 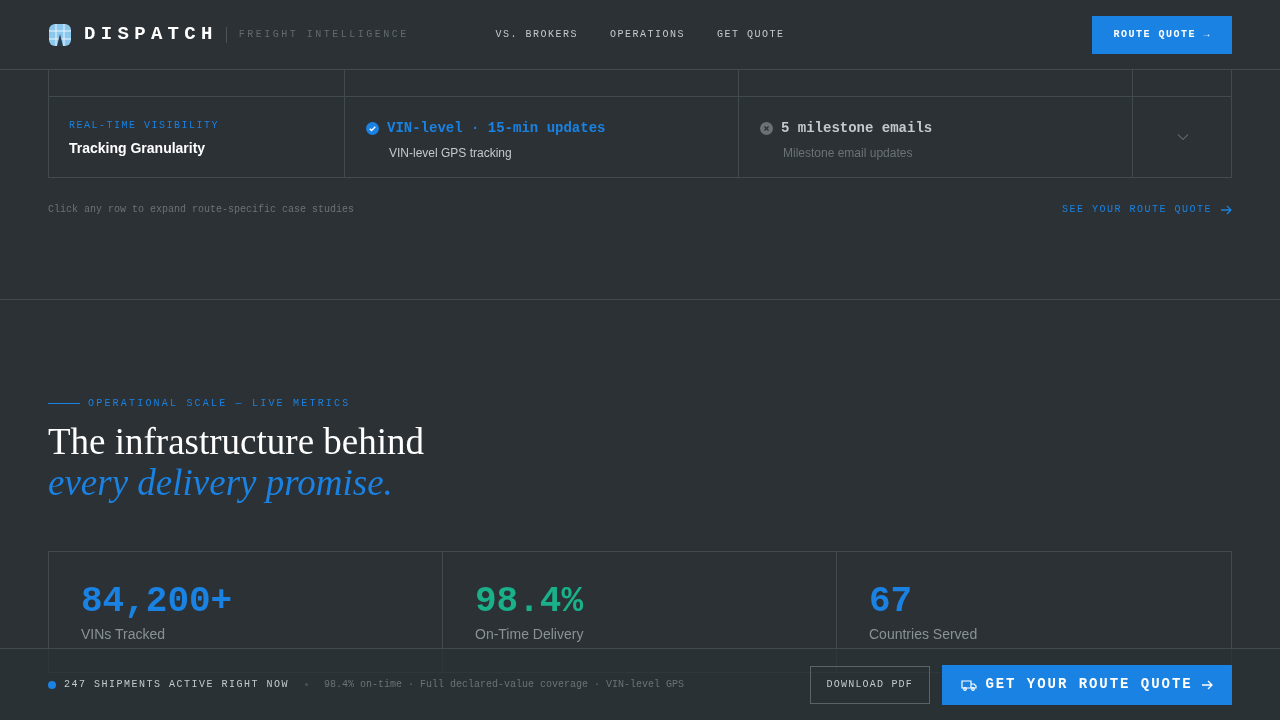 What do you see at coordinates (529, 634) in the screenshot?
I see `stat-label: On-Time Delivery` at bounding box center [529, 634].